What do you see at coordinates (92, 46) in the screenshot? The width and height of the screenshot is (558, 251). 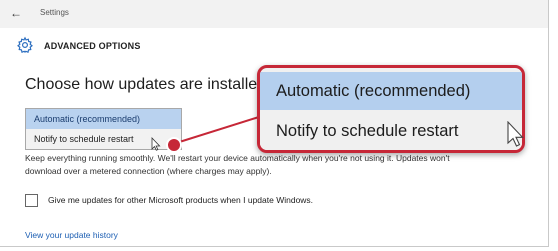 I see `page-title: ADVANCED OPTIONS` at bounding box center [92, 46].